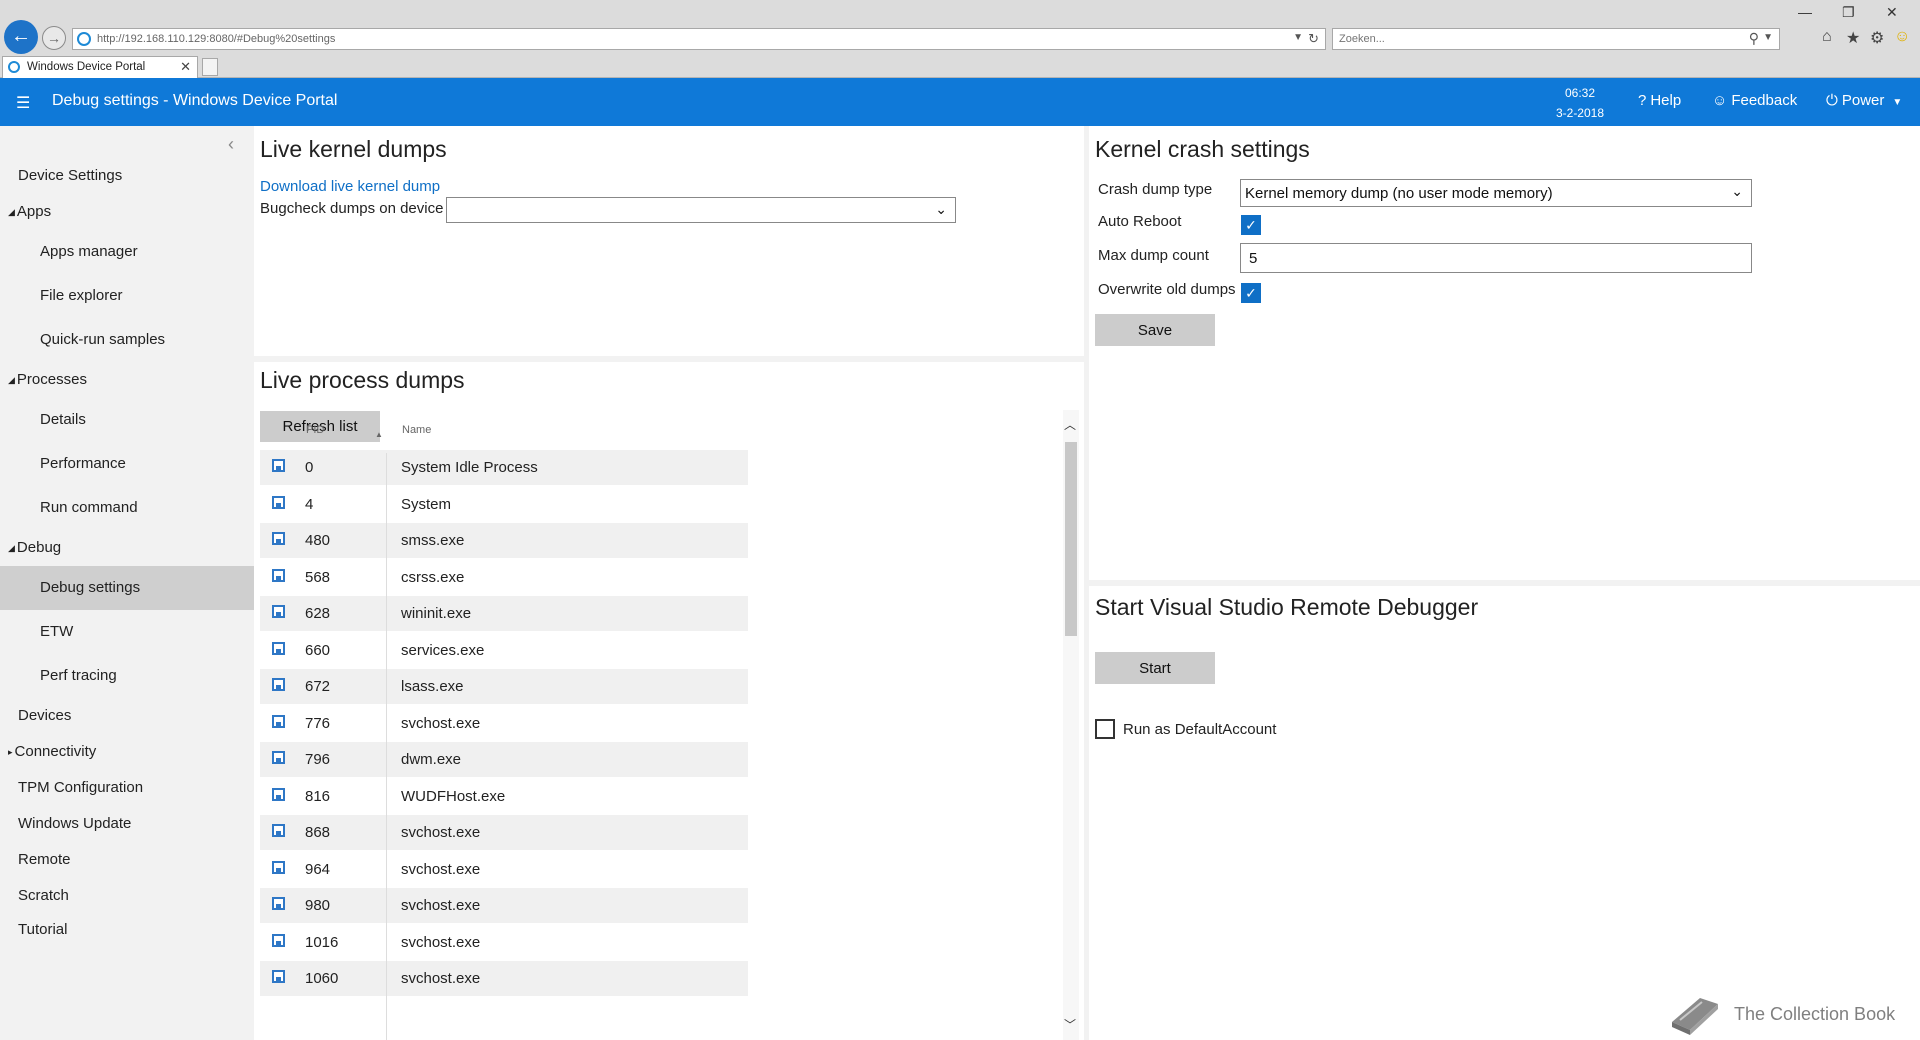  I want to click on max-dump-count-field, so click(1496, 258).